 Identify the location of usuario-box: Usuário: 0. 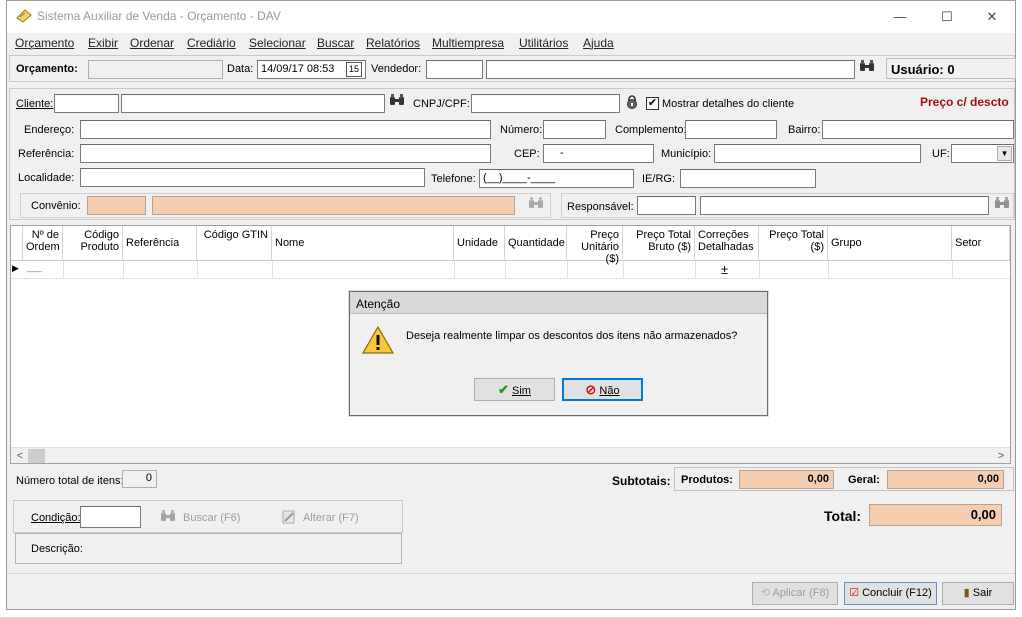
(951, 68).